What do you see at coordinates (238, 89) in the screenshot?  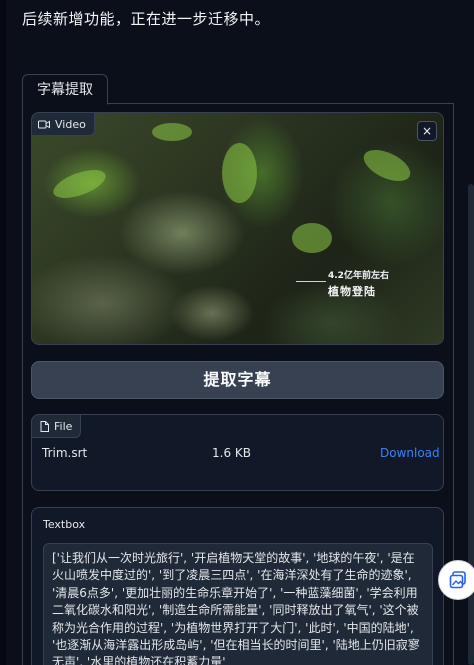 I see `tab-bar: 字幕提取` at bounding box center [238, 89].